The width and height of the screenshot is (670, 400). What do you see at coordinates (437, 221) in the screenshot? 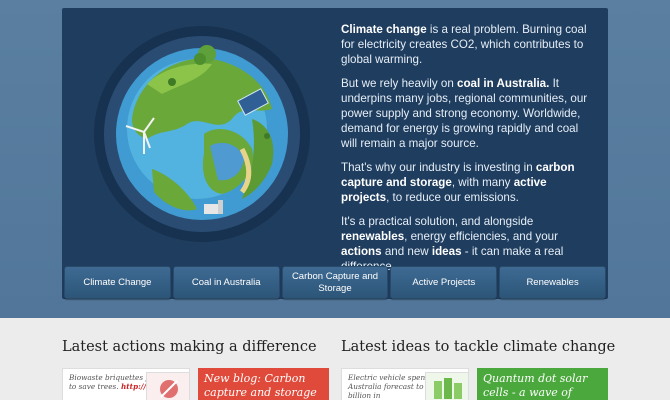
I see `hero-p4-text-a: It's a practical solution, and alongside` at bounding box center [437, 221].